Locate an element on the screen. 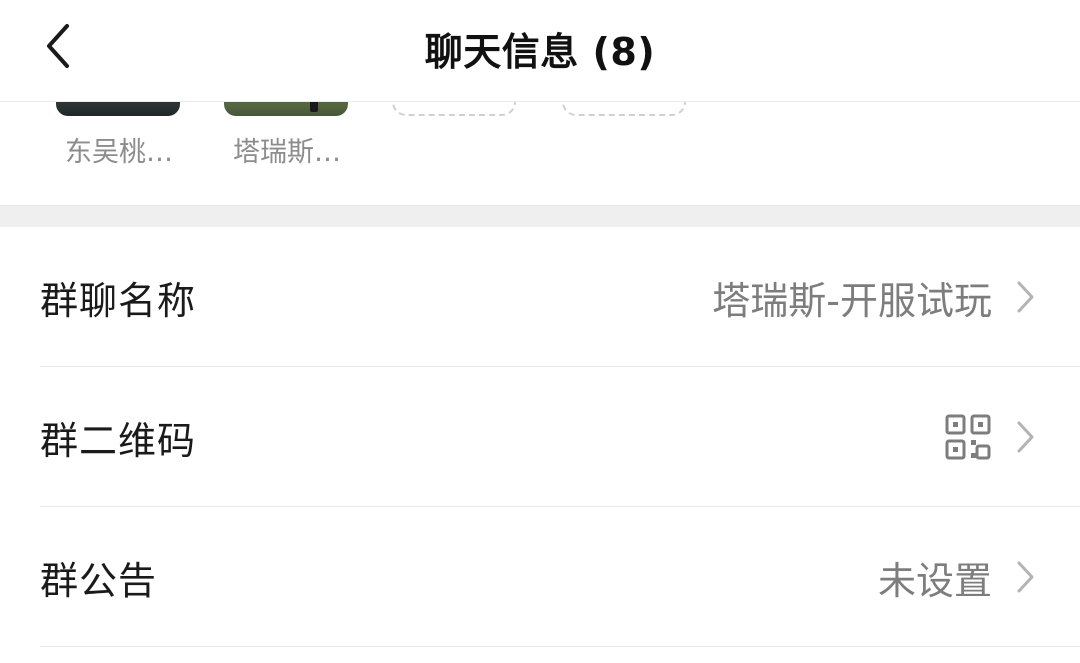  group-name-label: 群聊名称 is located at coordinates (118, 300).